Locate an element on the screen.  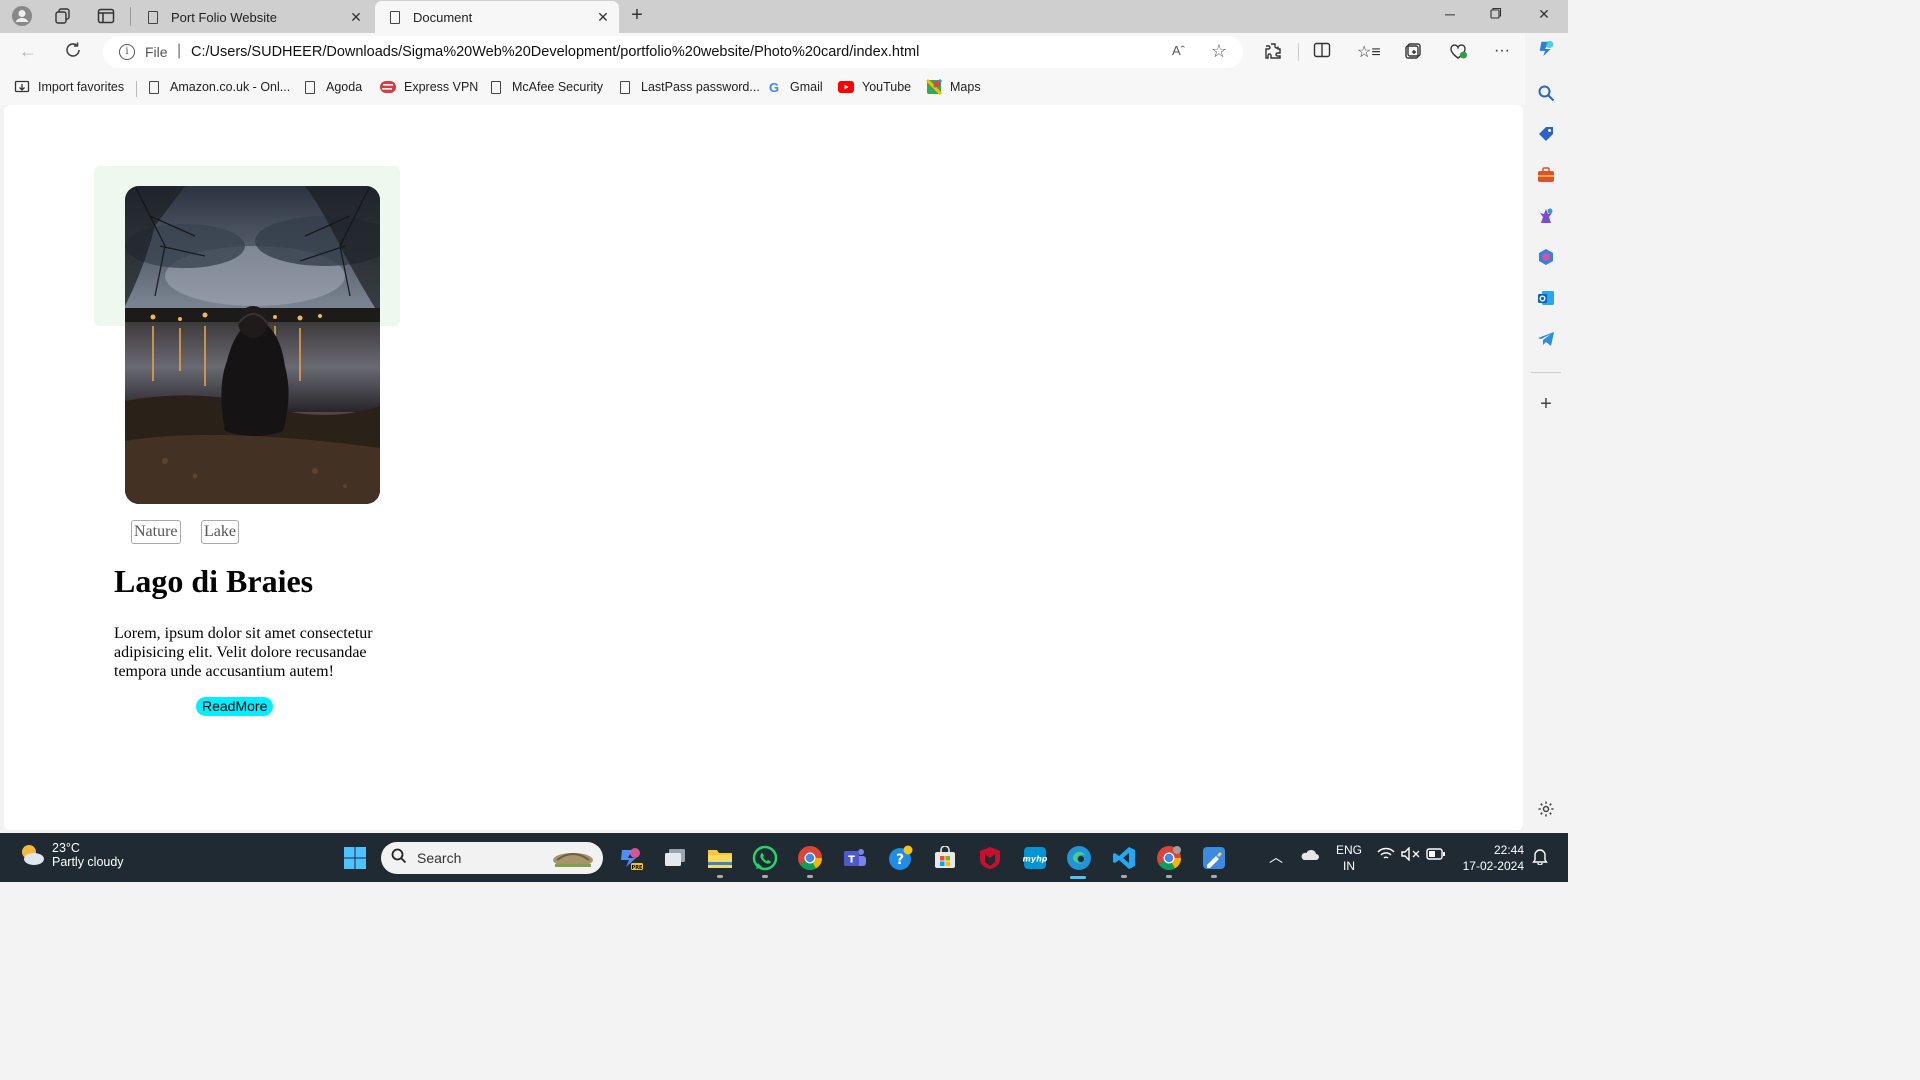
svg-text: myhp is located at coordinates (1035, 859).